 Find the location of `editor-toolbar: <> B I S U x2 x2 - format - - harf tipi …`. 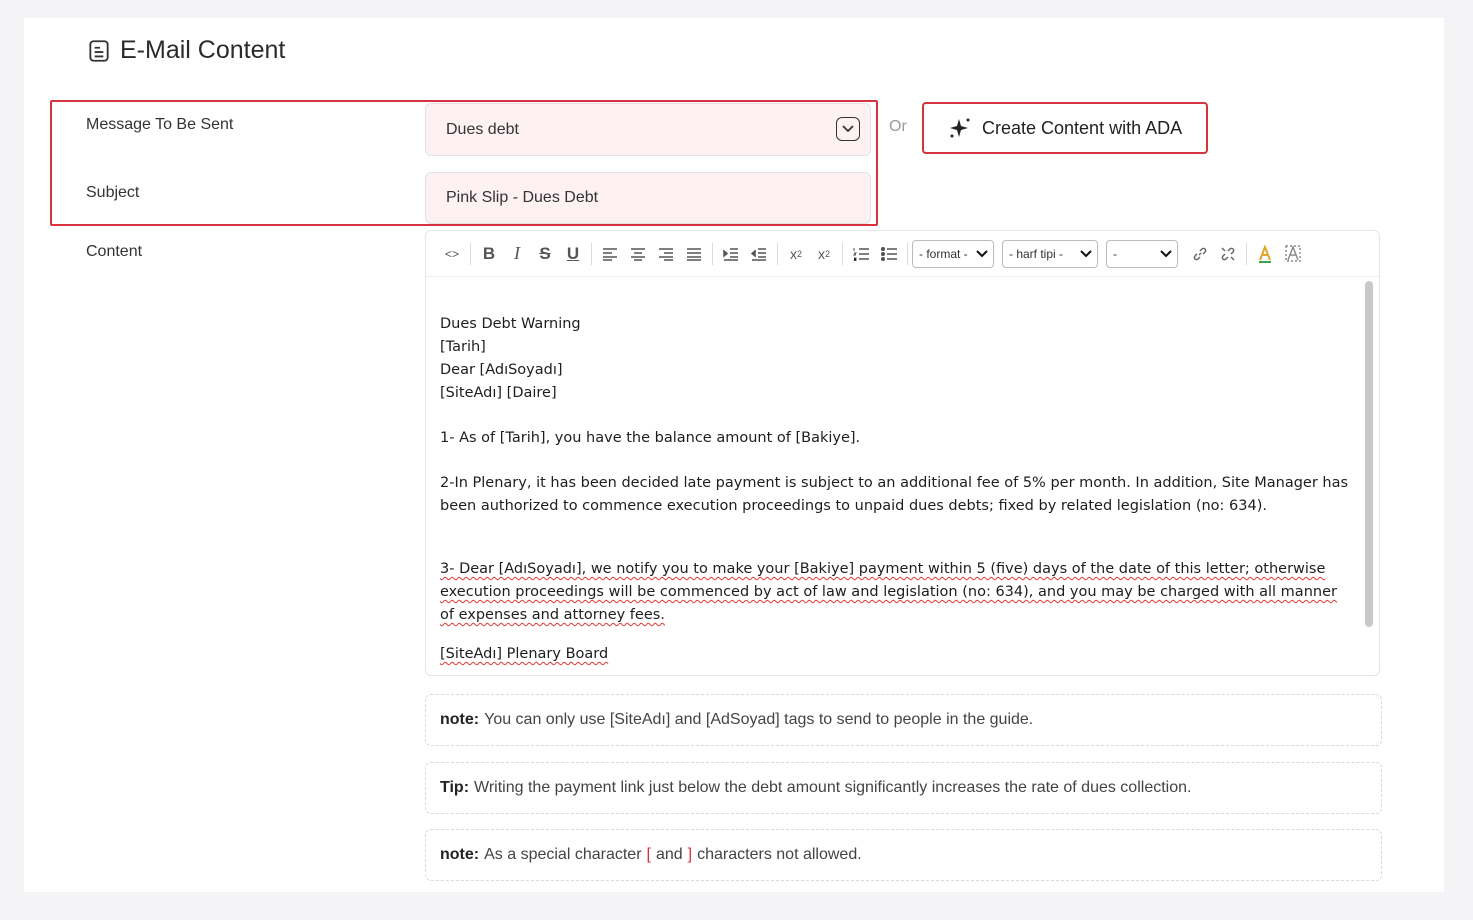

editor-toolbar: <> B I S U x2 x2 - format - - harf tipi … is located at coordinates (902, 254).